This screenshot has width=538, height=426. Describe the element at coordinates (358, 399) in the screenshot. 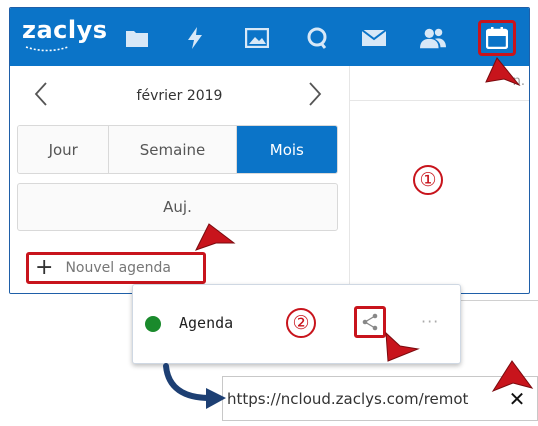

I see `share-link-url: https://ncloud.zaclys.com/remot` at that location.